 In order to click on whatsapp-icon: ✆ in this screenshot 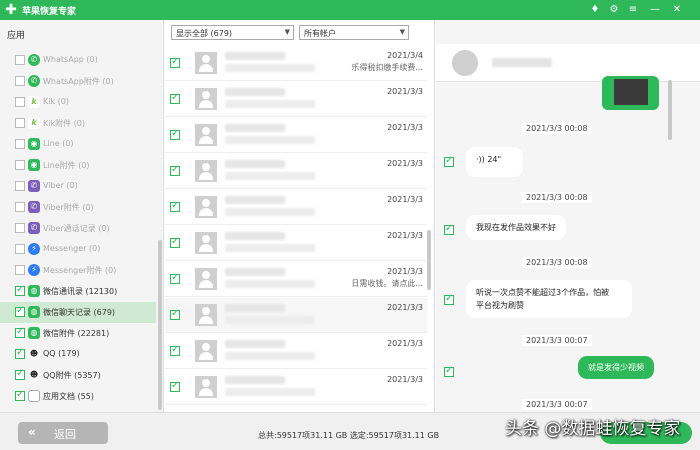, I will do `click(34, 81)`.